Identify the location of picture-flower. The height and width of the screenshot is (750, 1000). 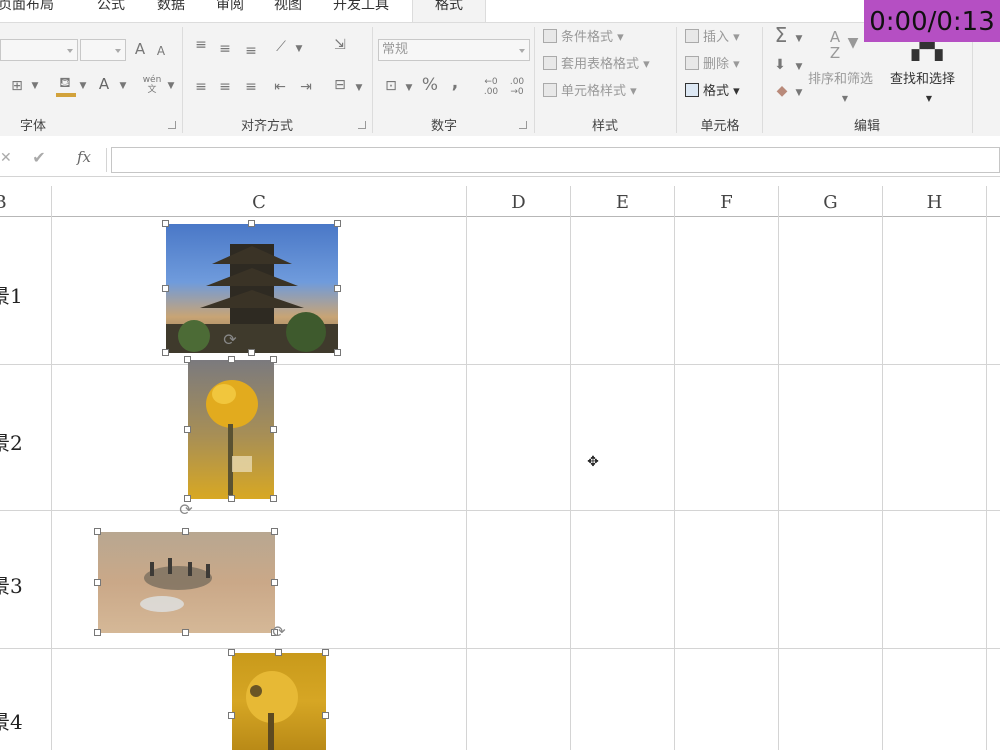
(231, 429).